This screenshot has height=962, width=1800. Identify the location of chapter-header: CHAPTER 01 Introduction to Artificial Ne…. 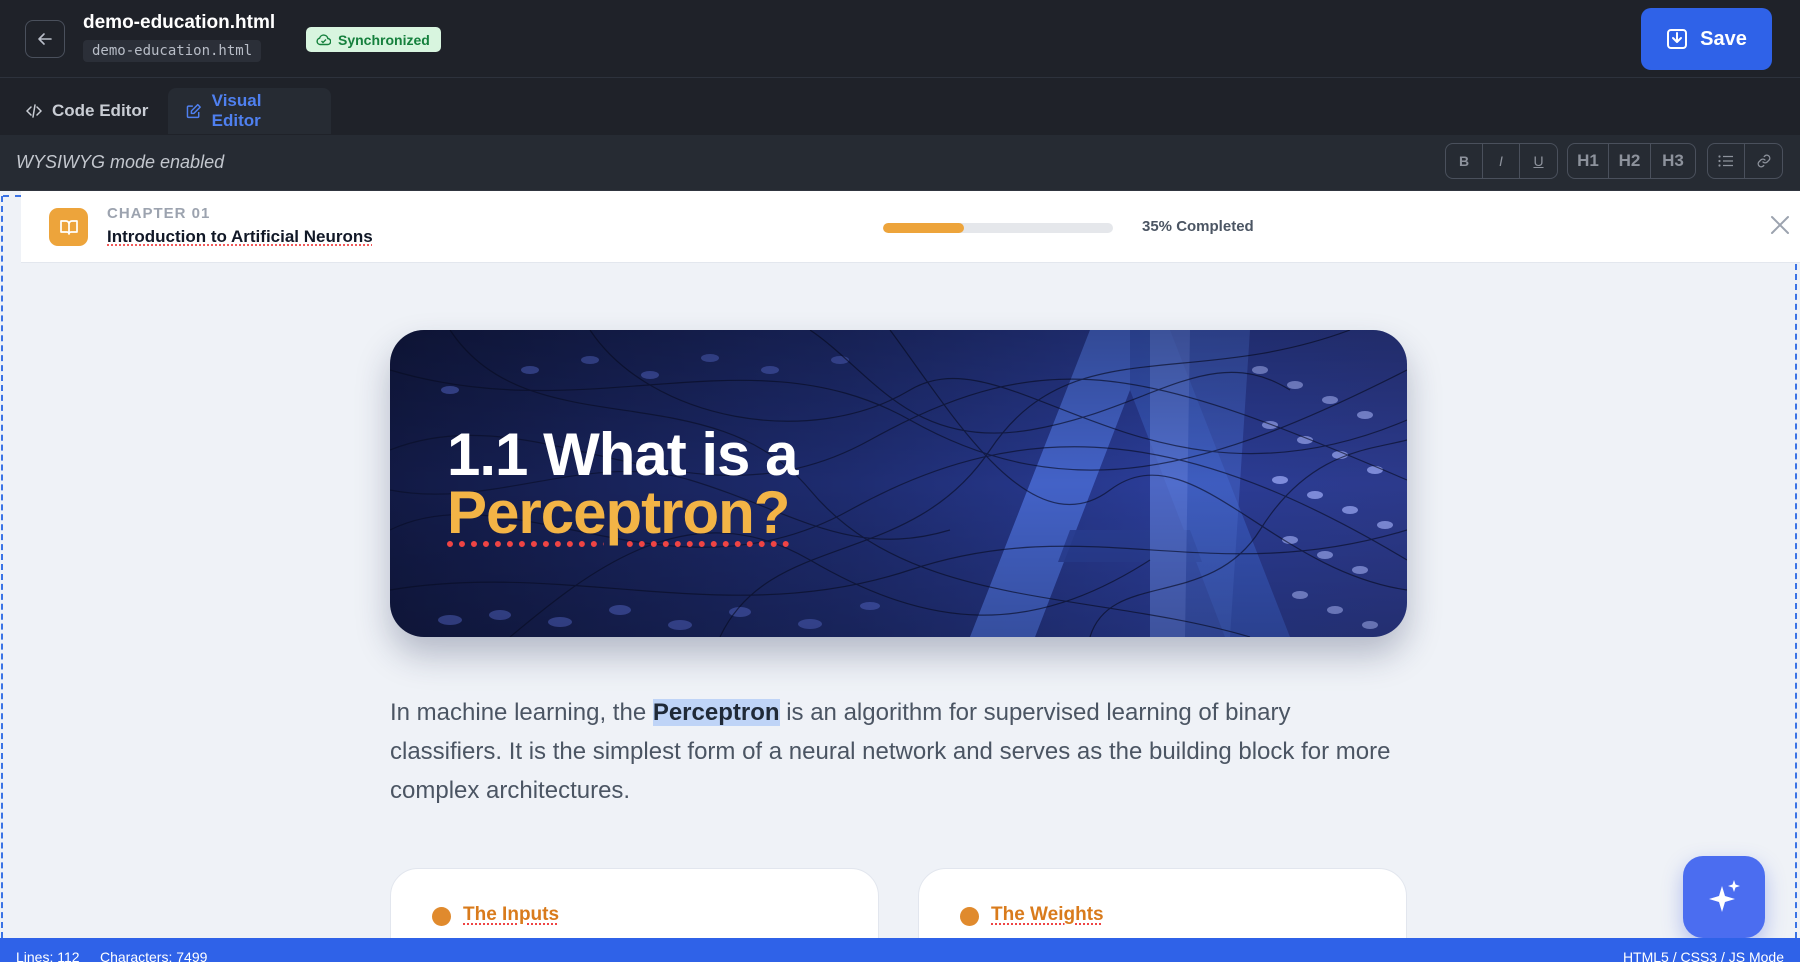
(910, 227).